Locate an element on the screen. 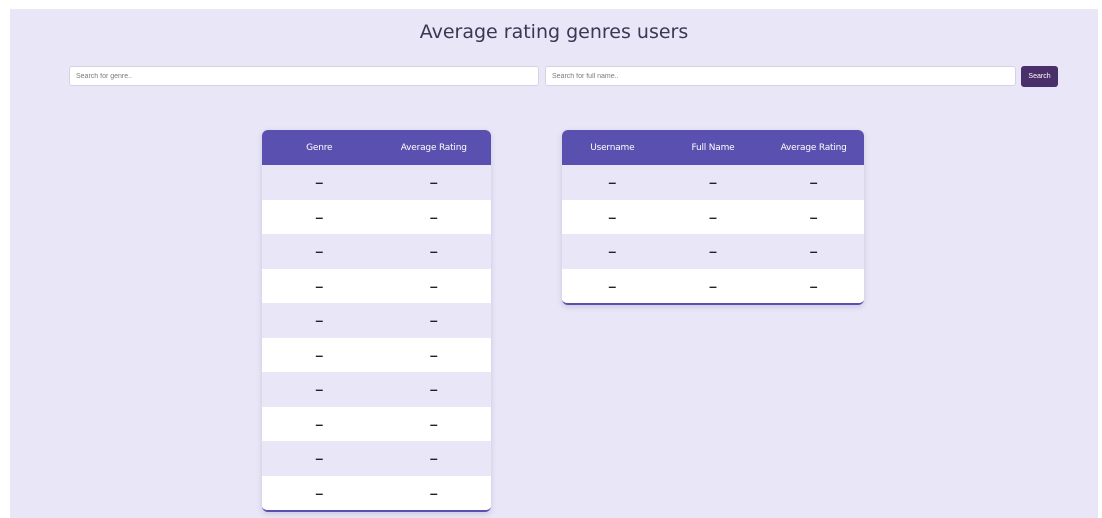  full-name-search-input is located at coordinates (780, 76).